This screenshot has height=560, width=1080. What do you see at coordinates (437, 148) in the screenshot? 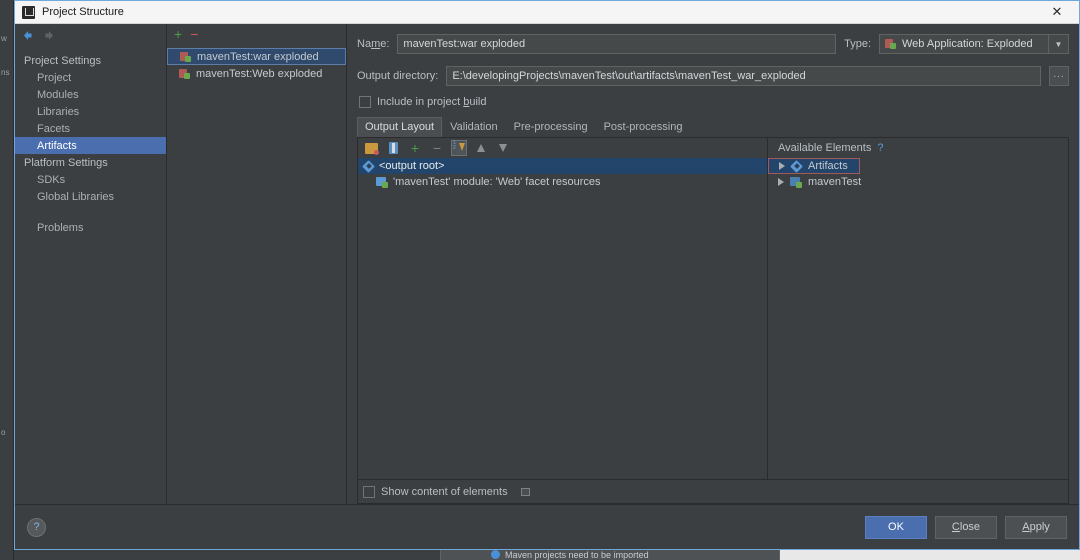
I see `remove-icon: −` at bounding box center [437, 148].